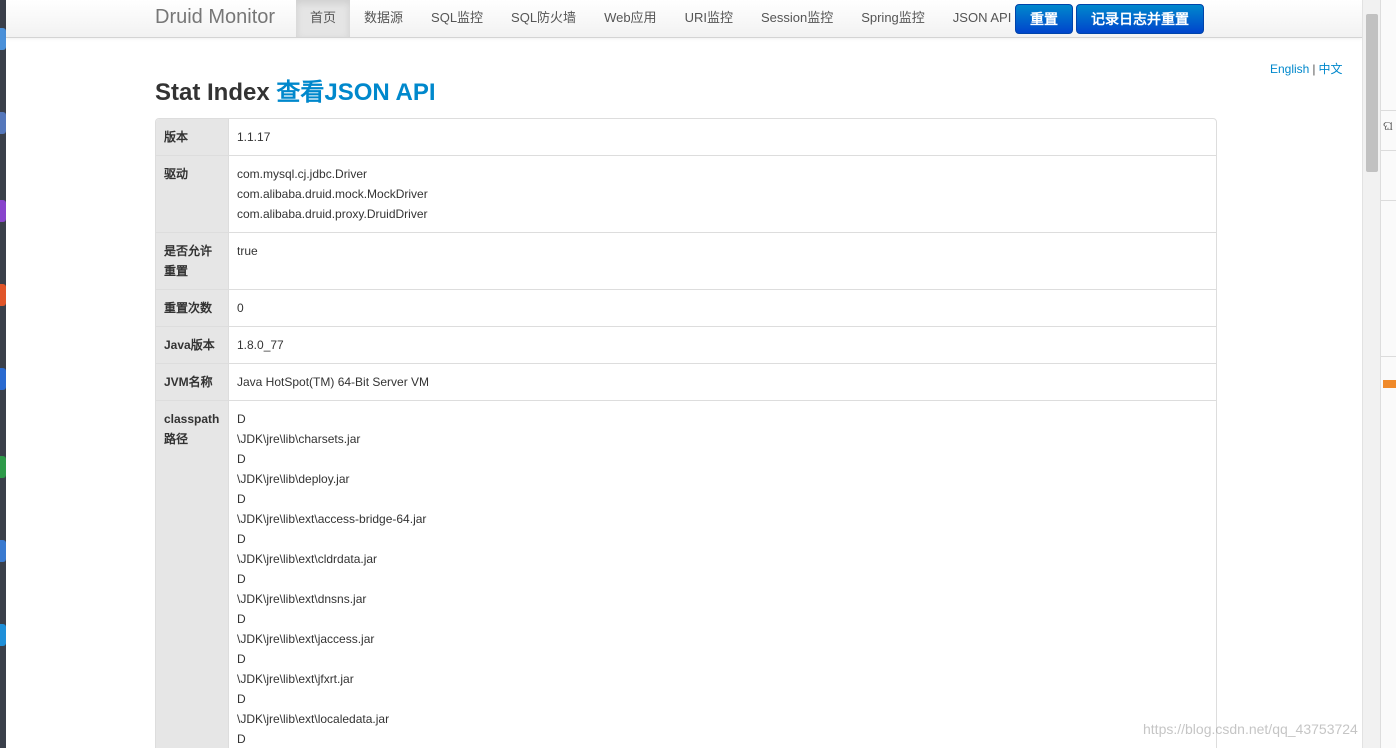 The height and width of the screenshot is (748, 1396). I want to click on nav-item-sql-monitor: SQL监控, so click(457, 18).